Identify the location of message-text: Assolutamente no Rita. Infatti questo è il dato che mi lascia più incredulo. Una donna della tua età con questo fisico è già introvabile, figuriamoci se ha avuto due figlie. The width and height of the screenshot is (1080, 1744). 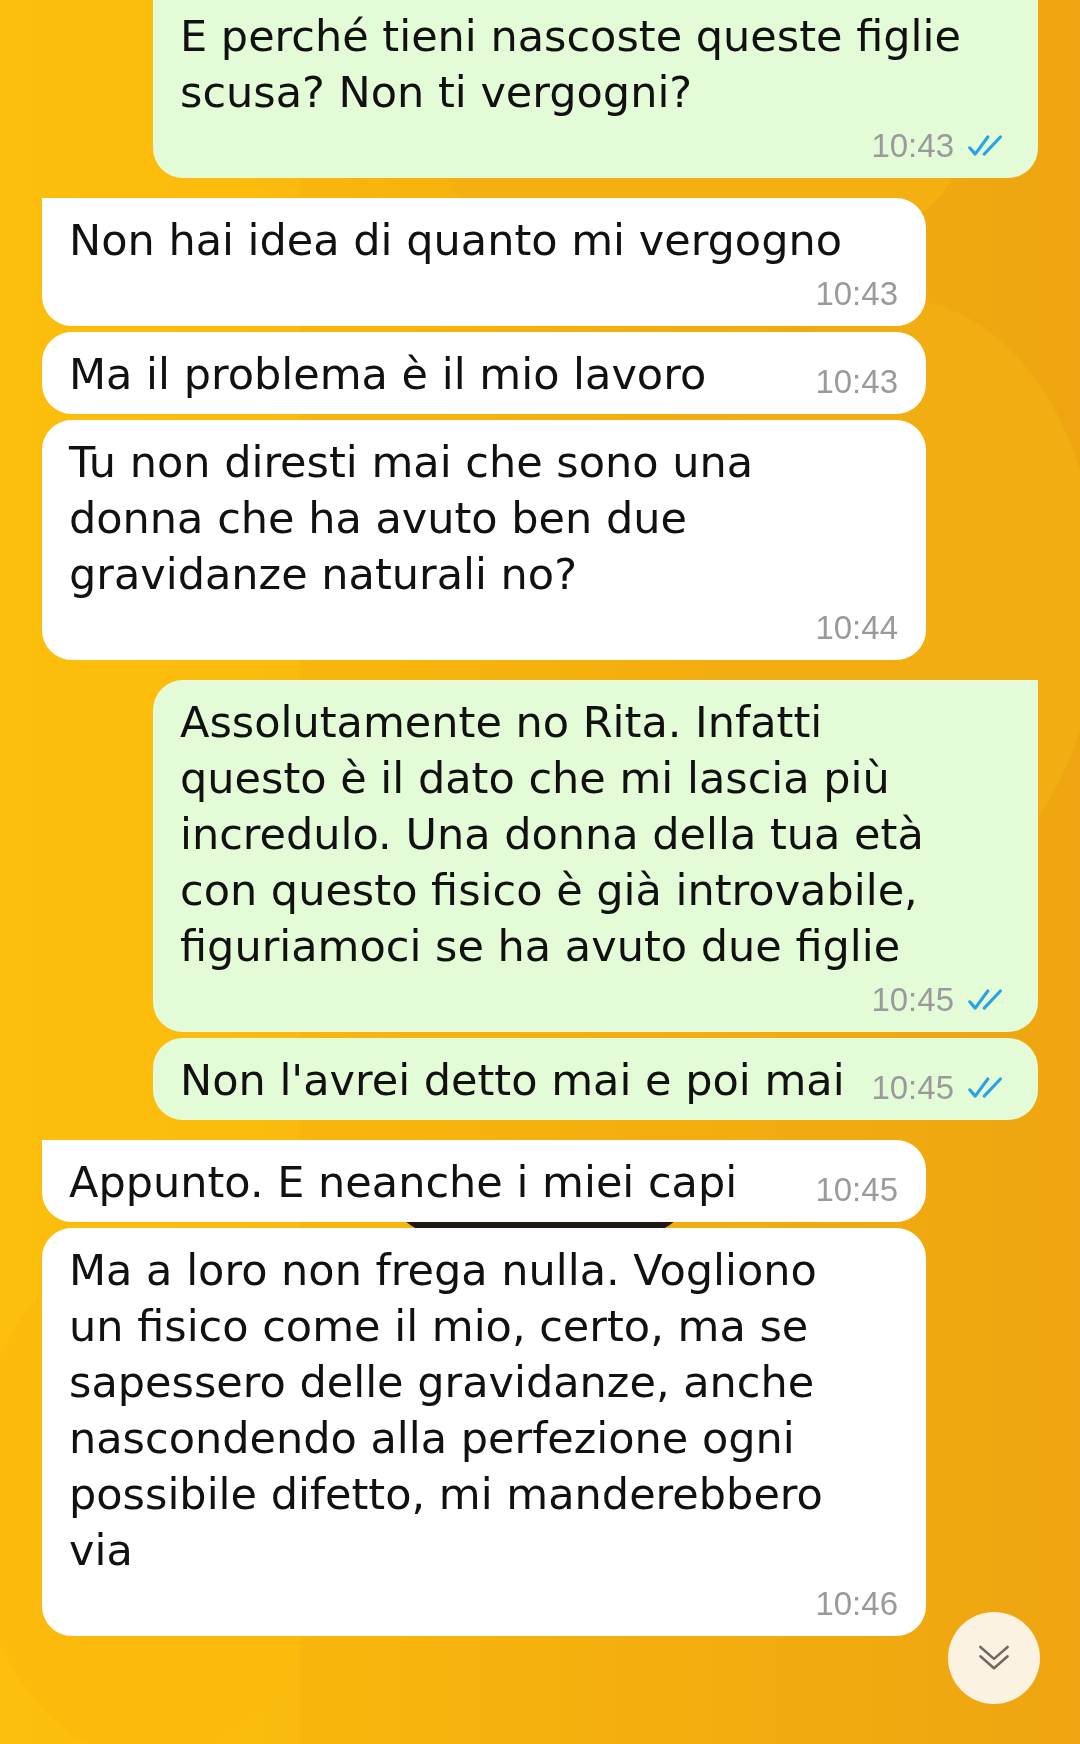
(552, 834).